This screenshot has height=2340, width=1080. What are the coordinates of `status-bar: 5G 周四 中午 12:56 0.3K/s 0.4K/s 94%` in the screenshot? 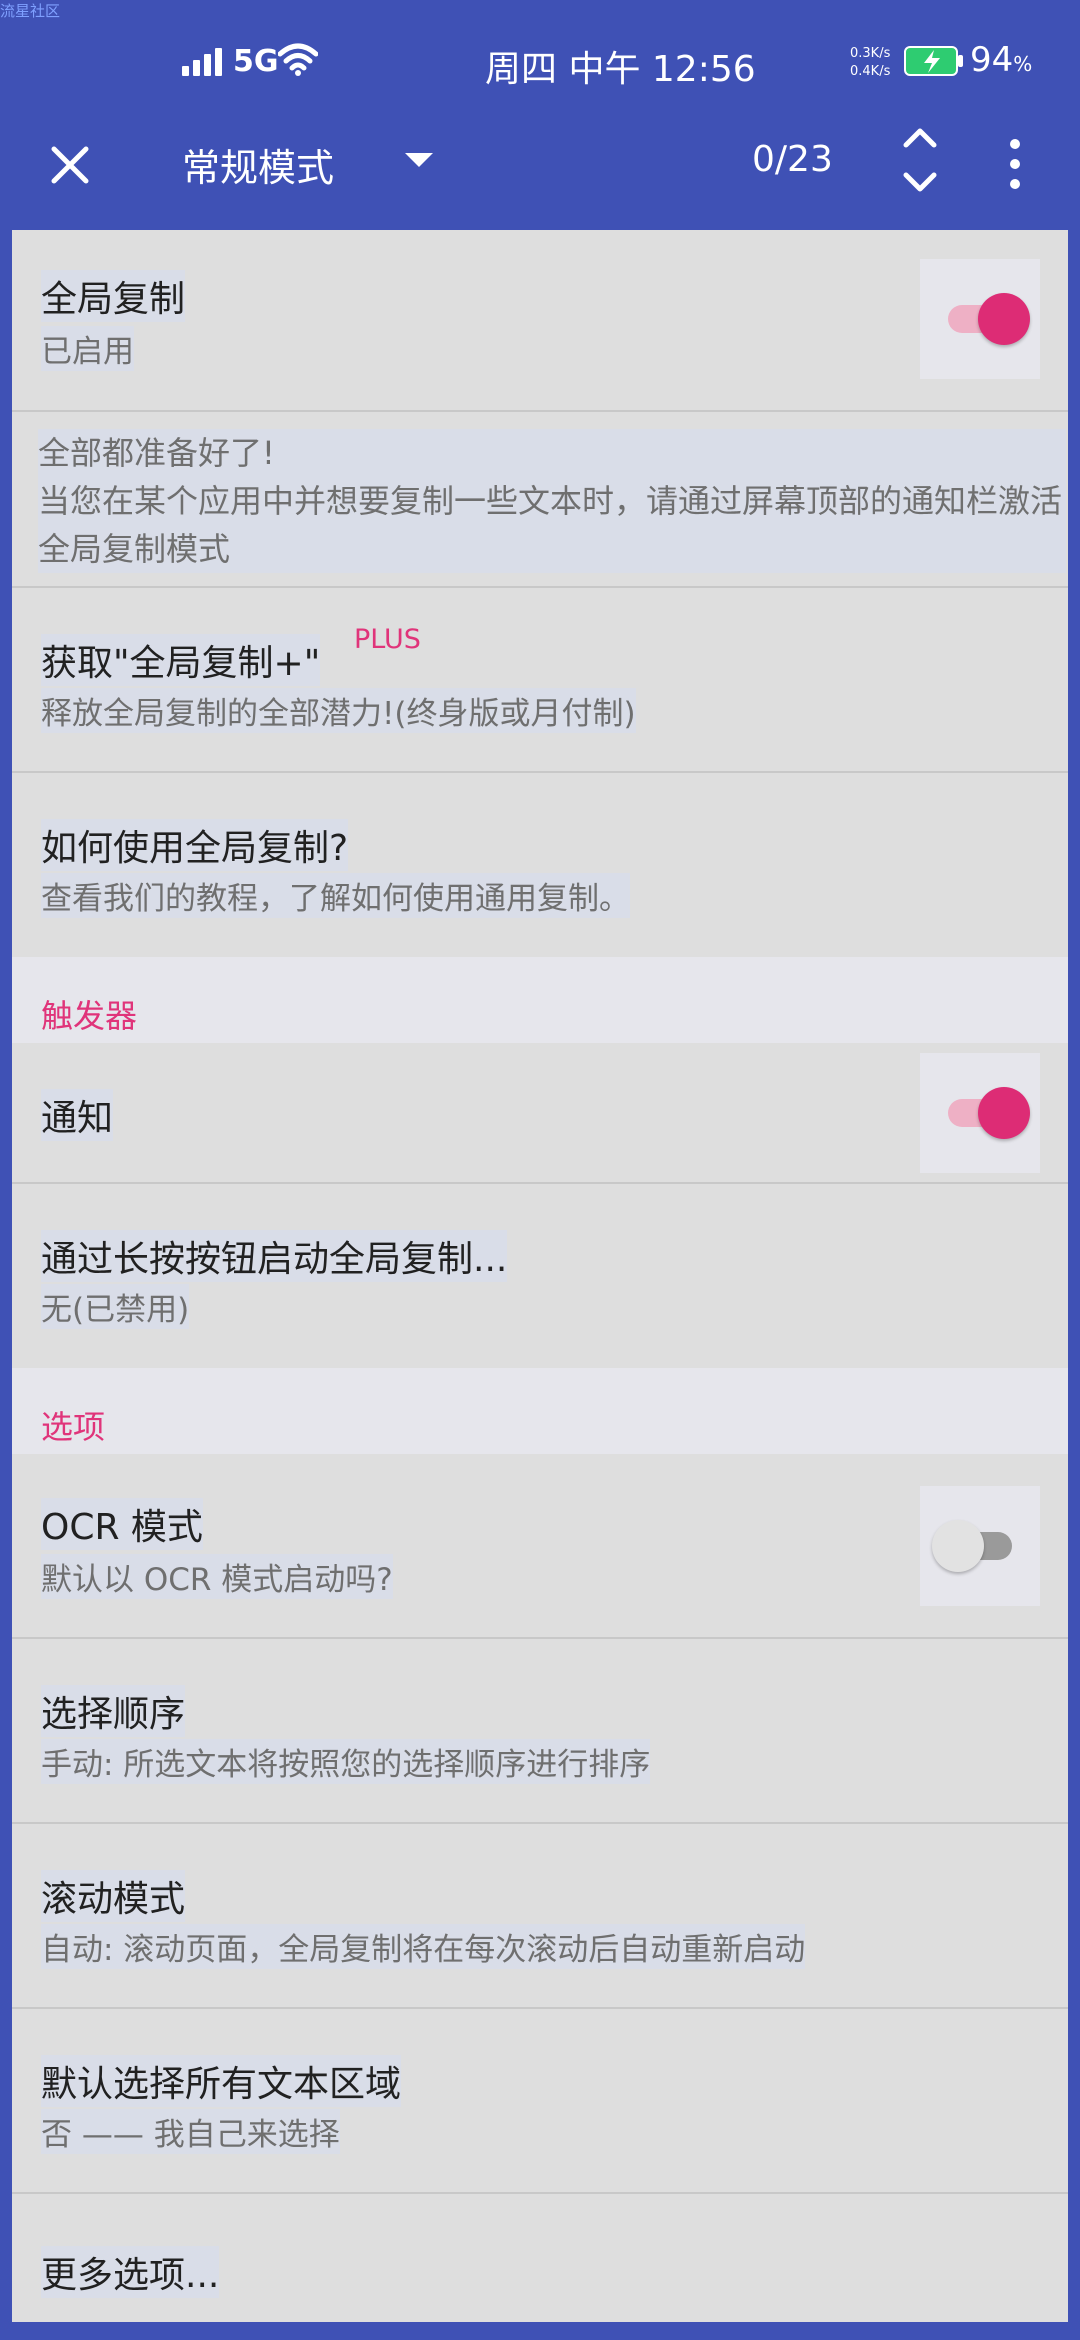 It's located at (540, 62).